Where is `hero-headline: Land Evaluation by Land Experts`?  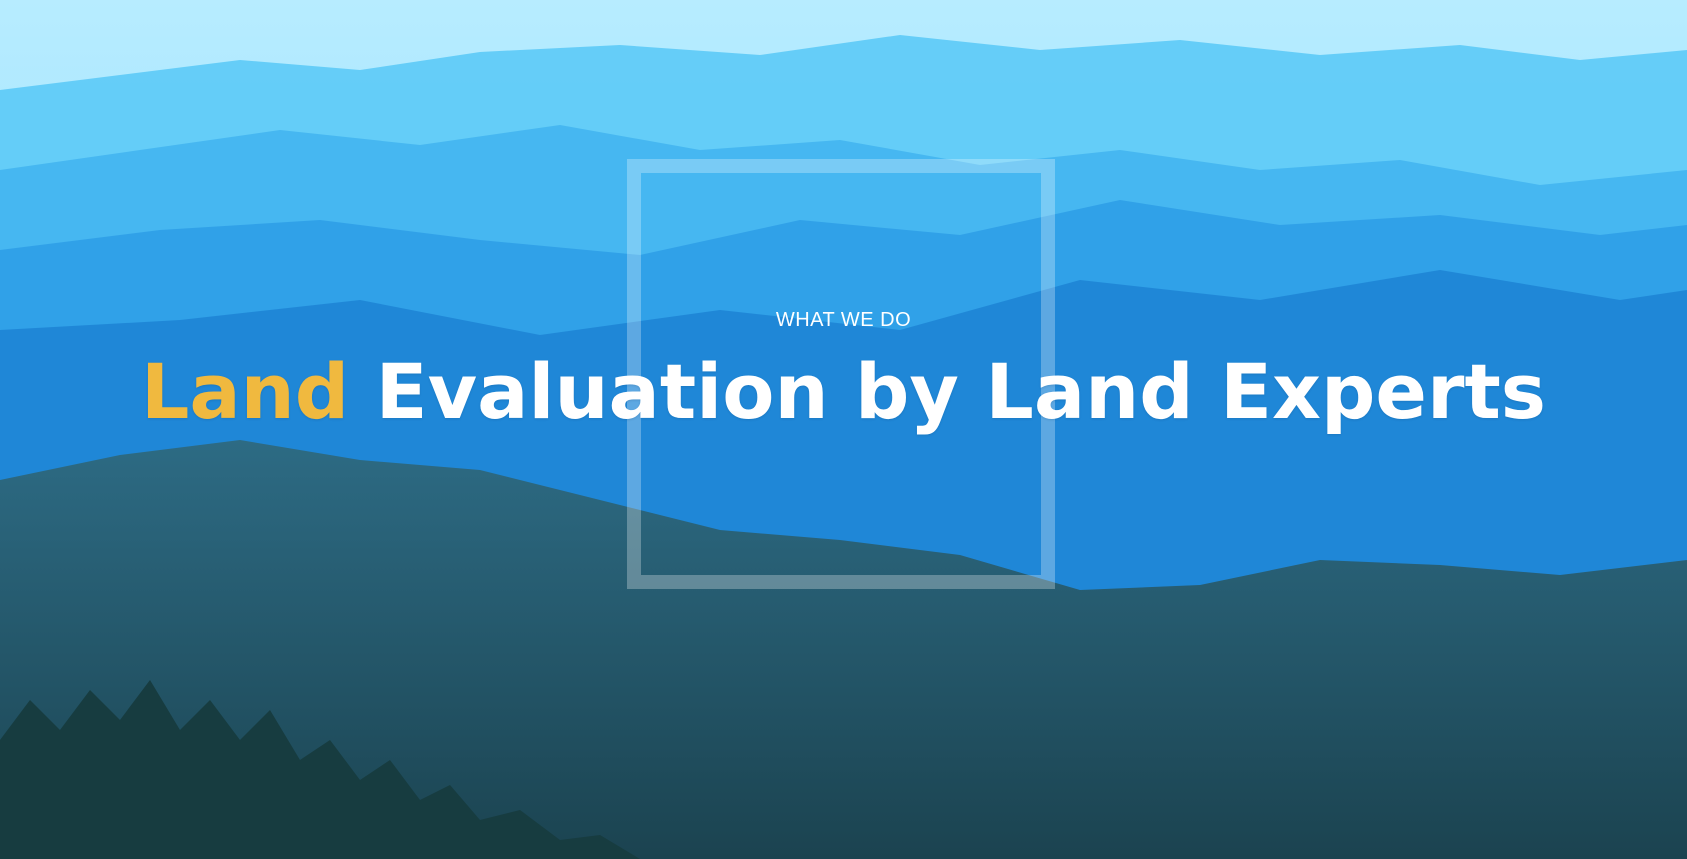 hero-headline: Land Evaluation by Land Experts is located at coordinates (843, 391).